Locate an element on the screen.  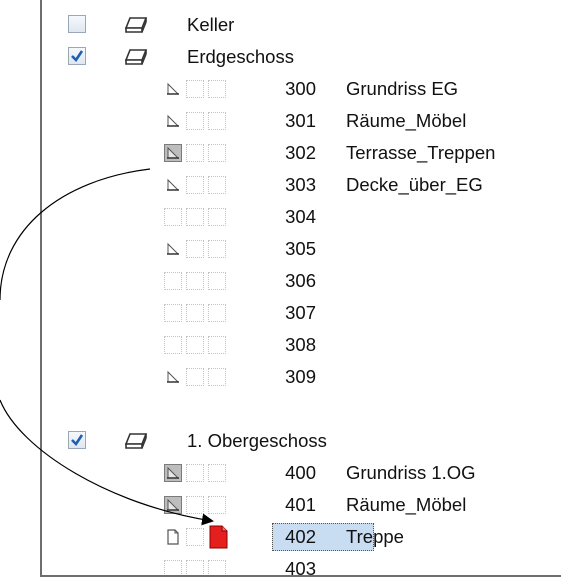
tree-item-307: 307 is located at coordinates (301, 313).